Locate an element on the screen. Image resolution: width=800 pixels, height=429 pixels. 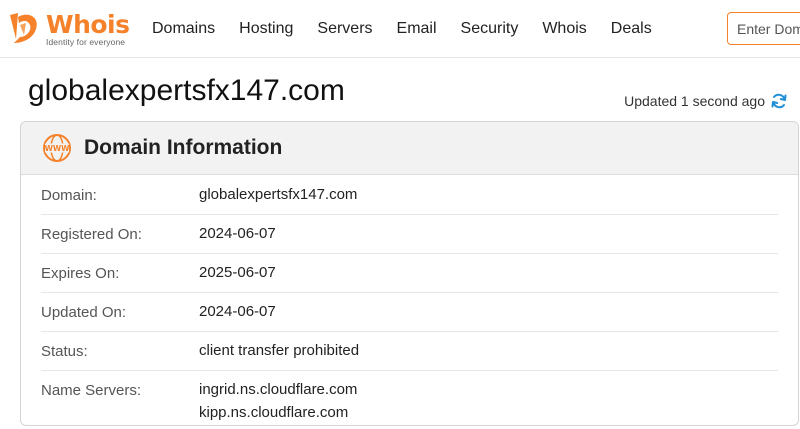
logo-wordmark: Whois is located at coordinates (88, 24).